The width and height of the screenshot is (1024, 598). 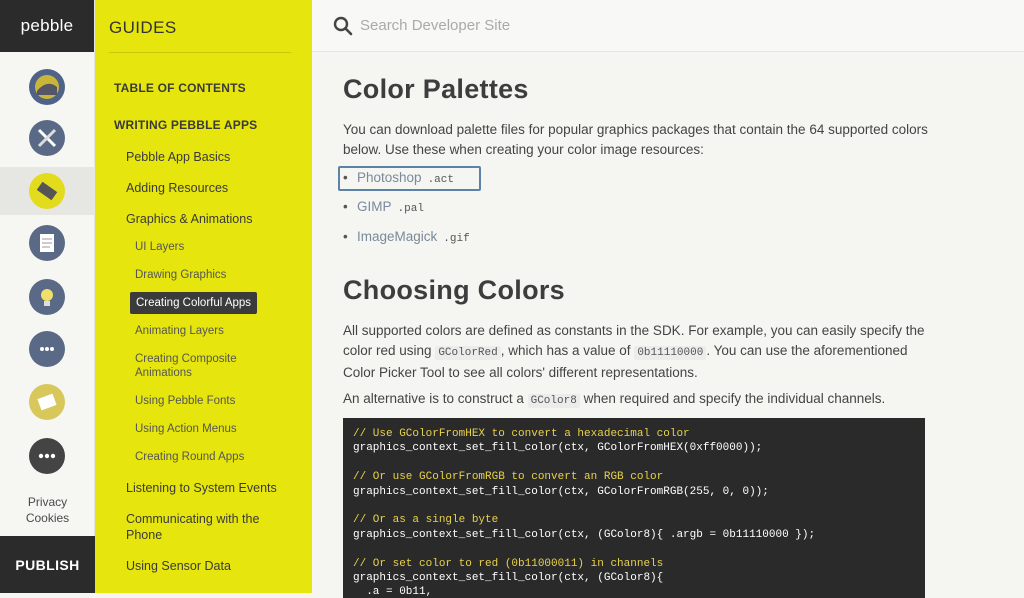 What do you see at coordinates (426, 520) in the screenshot?
I see `code-comment-line: // Or as a single byte` at bounding box center [426, 520].